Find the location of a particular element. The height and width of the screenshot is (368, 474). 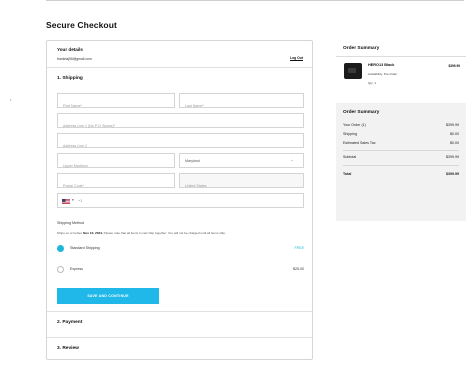

totals-row-label: Shipping is located at coordinates (350, 134).